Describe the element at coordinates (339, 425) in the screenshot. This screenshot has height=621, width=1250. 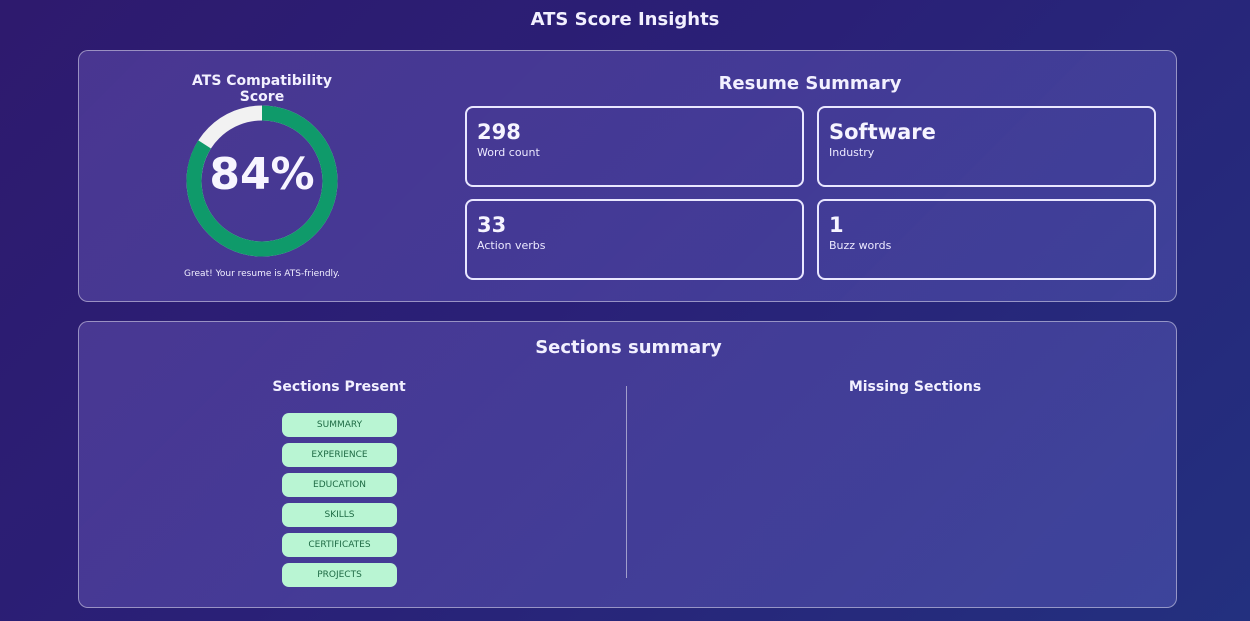
I see `section-tag-summary: SUMMARY` at that location.